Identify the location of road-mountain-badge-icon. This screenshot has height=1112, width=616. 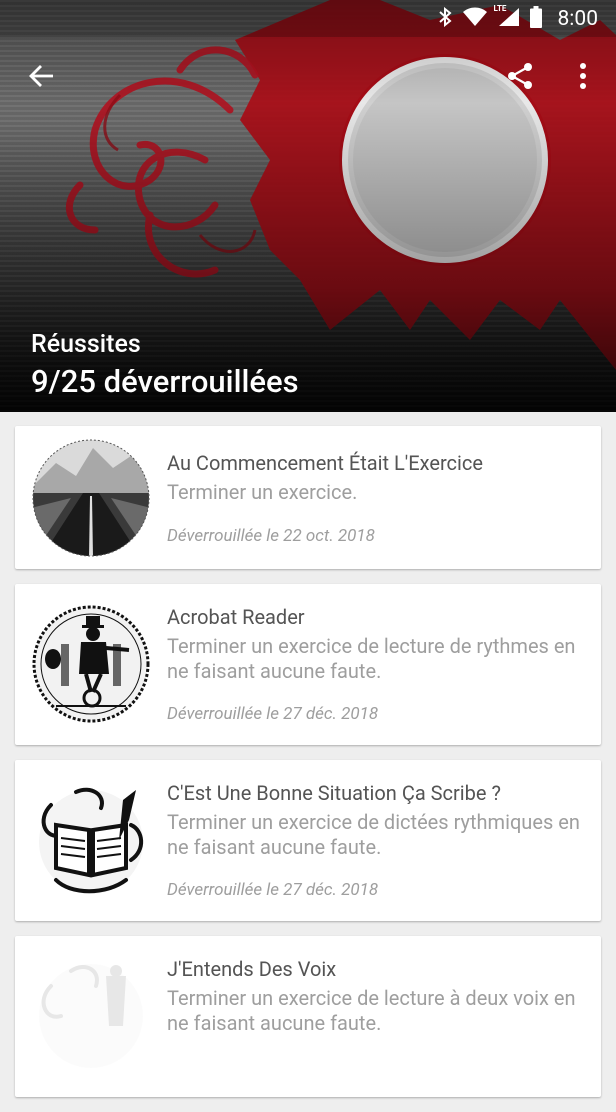
(91, 498).